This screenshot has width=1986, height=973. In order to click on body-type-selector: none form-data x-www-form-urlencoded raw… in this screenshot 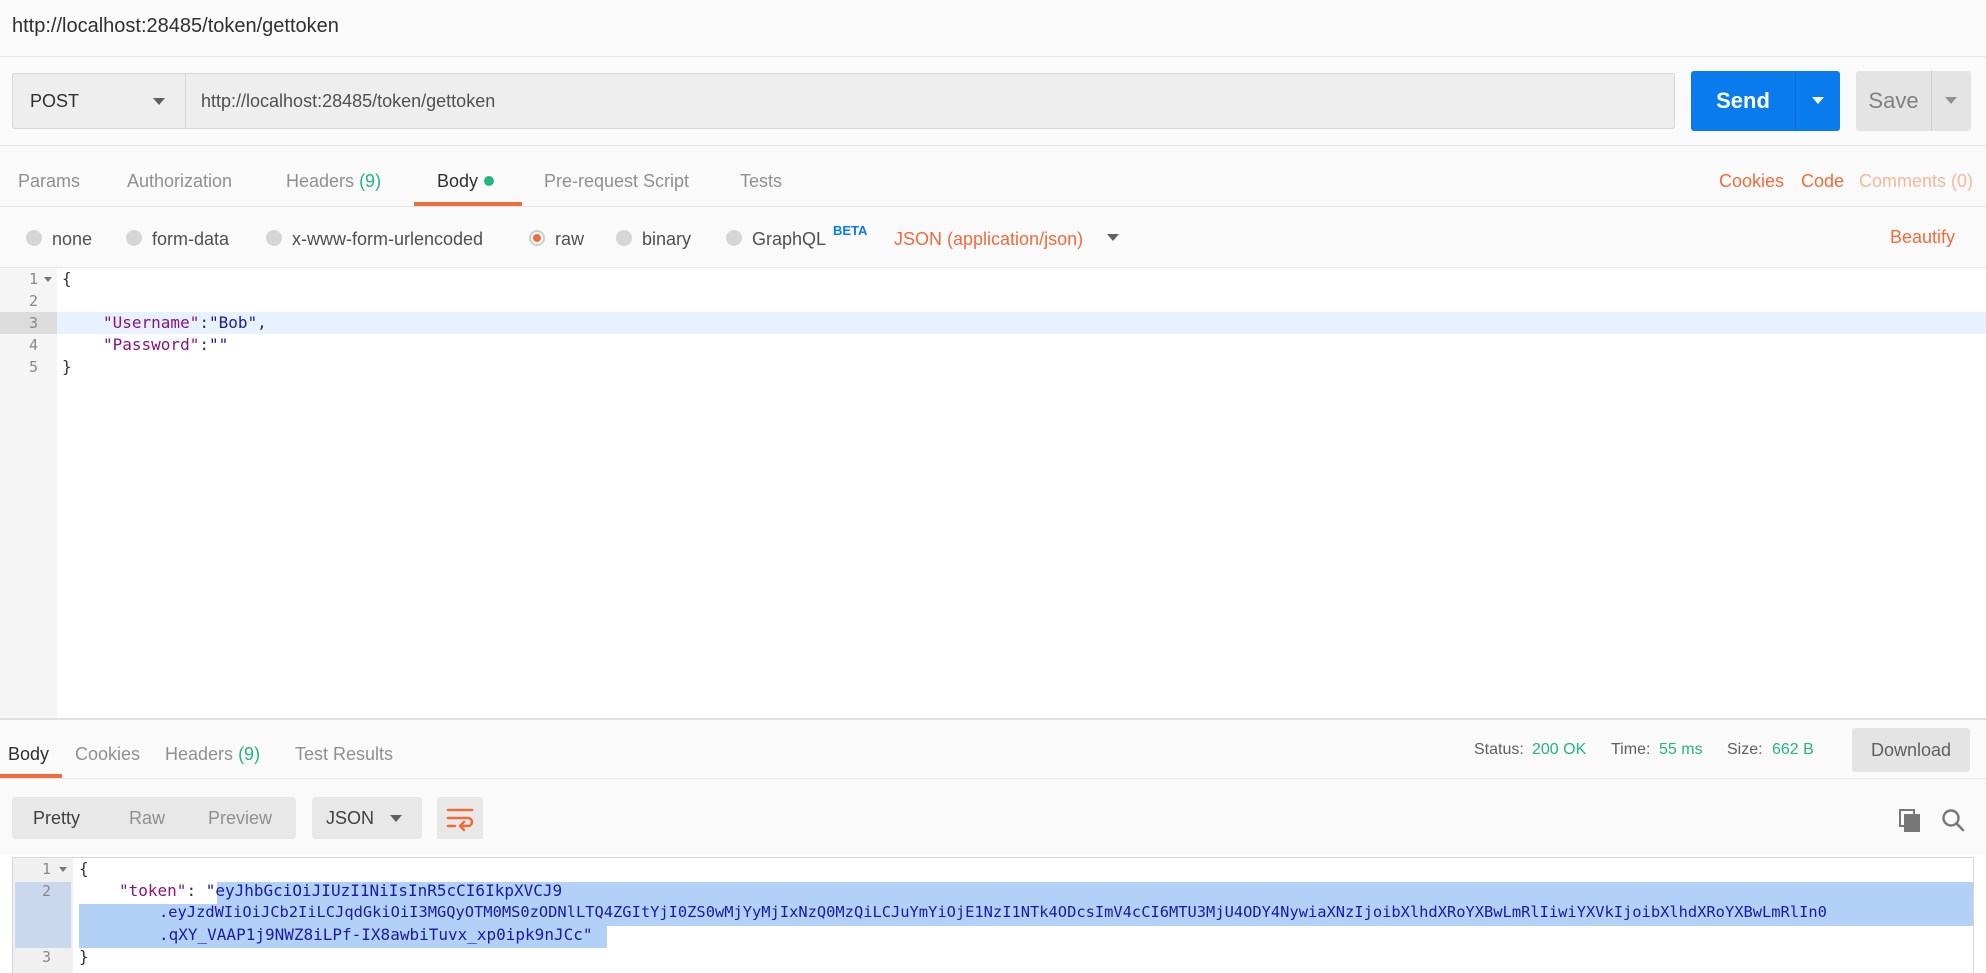, I will do `click(993, 237)`.